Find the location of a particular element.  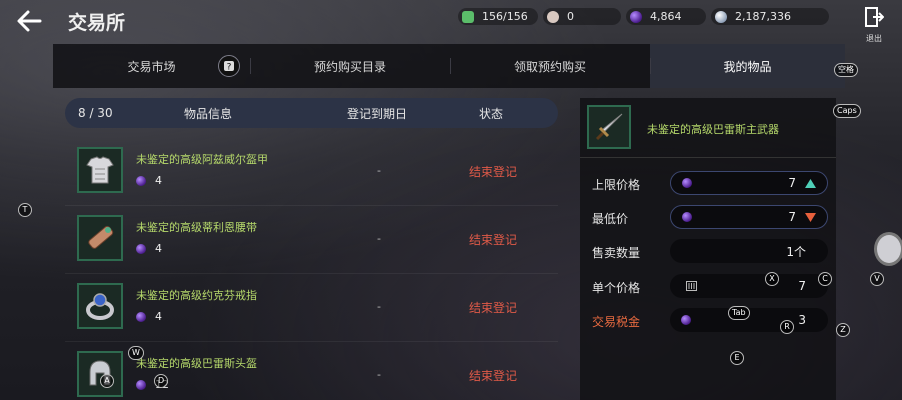

min-price-field: 7 is located at coordinates (749, 217).